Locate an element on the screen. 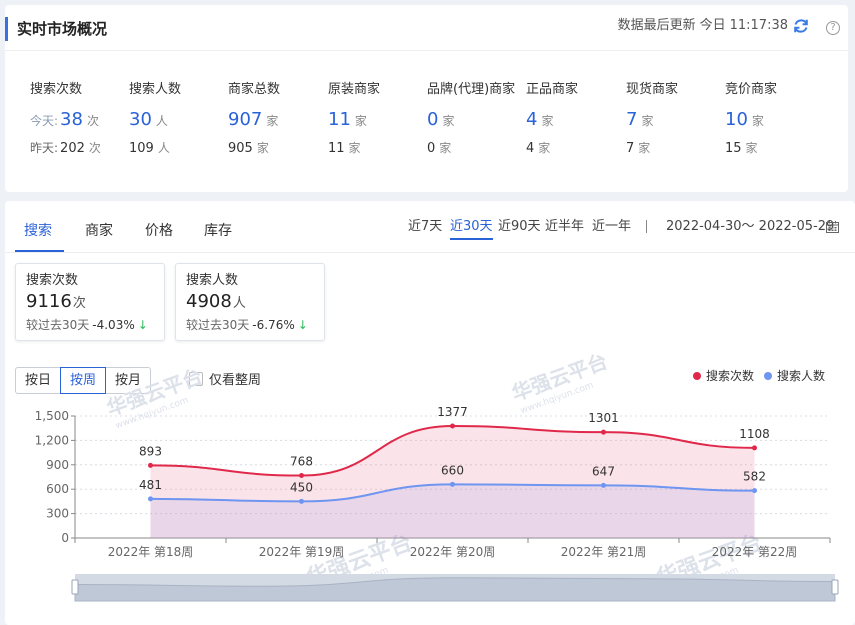 Image resolution: width=855 pixels, height=625 pixels. x-tick-label: 2022年 第20周 is located at coordinates (453, 552).